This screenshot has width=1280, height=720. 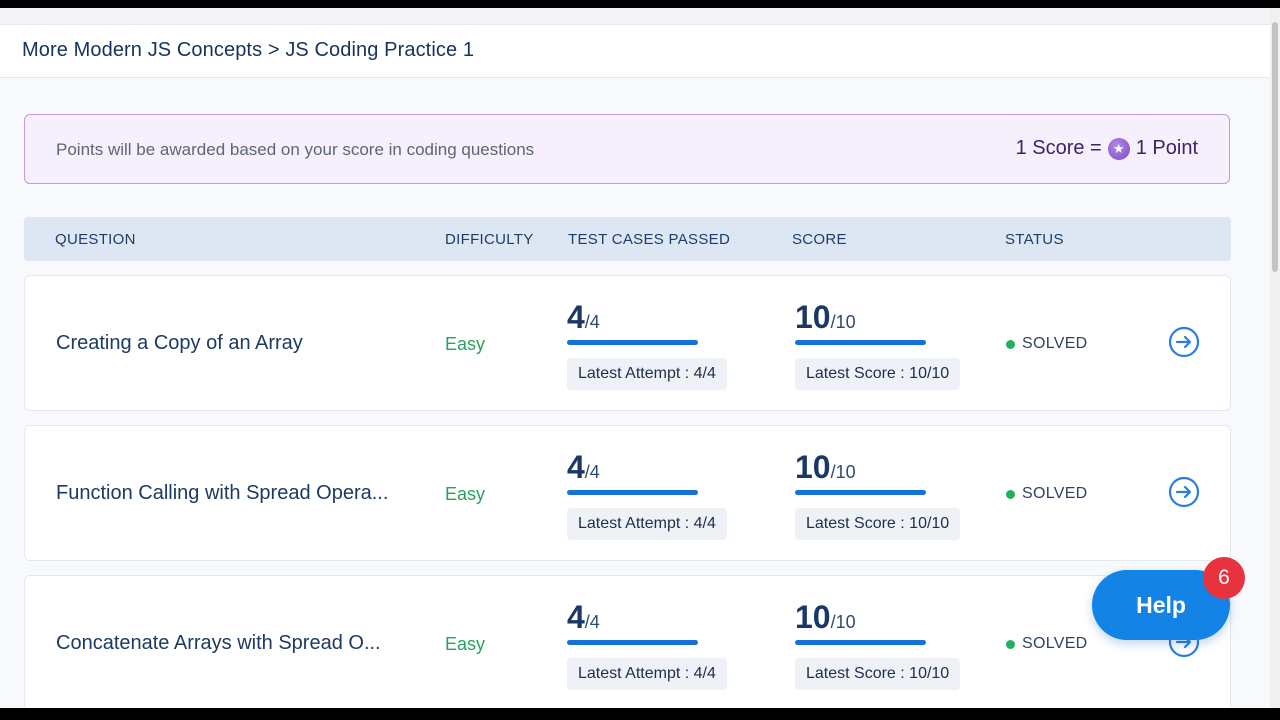 I want to click on scrollbar, so click(x=1275, y=358).